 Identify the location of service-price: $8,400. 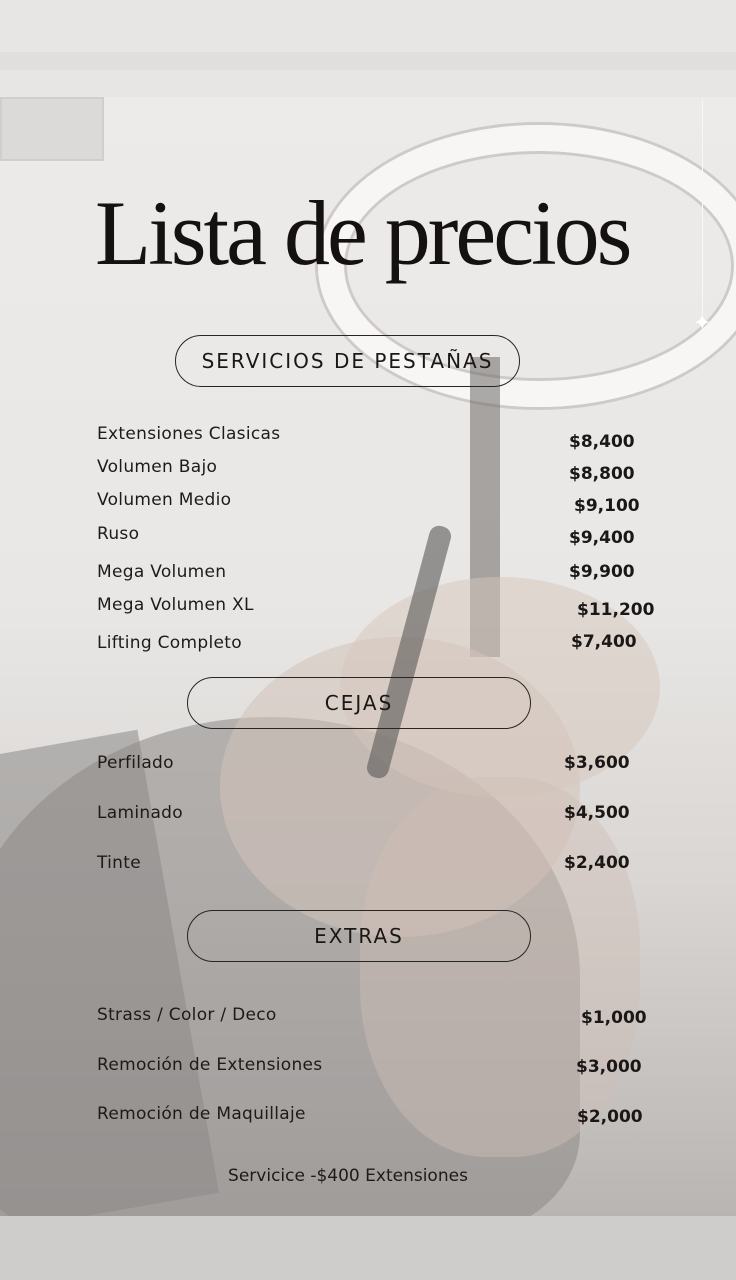
(602, 442).